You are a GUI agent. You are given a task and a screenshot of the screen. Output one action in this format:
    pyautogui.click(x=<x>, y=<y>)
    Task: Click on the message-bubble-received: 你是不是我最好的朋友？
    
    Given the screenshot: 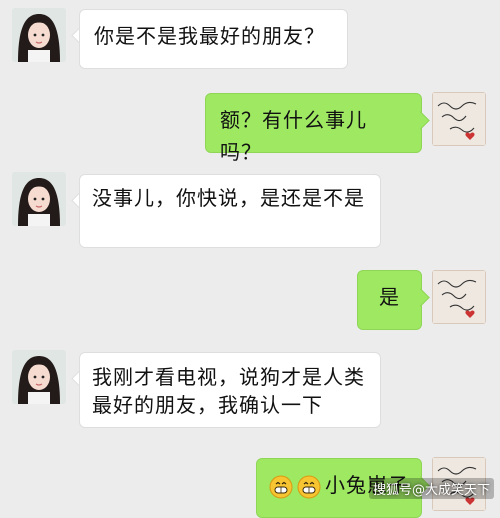 What is the action you would take?
    pyautogui.click(x=213, y=39)
    